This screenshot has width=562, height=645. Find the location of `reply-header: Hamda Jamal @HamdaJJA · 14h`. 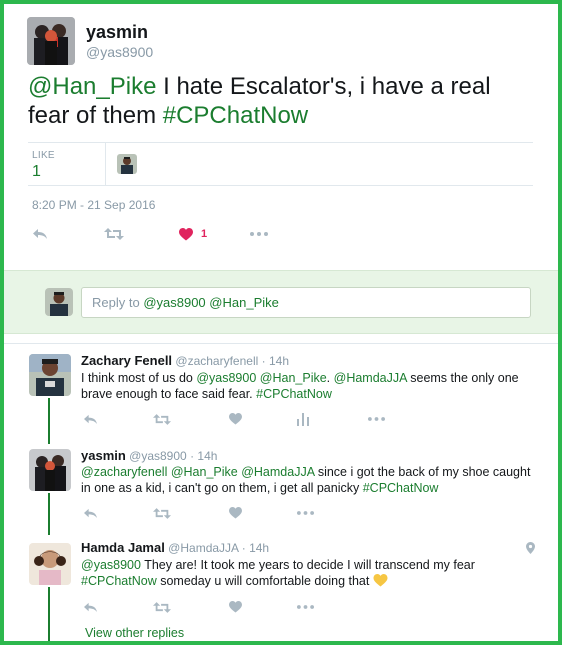

reply-header: Hamda Jamal @HamdaJJA · 14h is located at coordinates (175, 547).